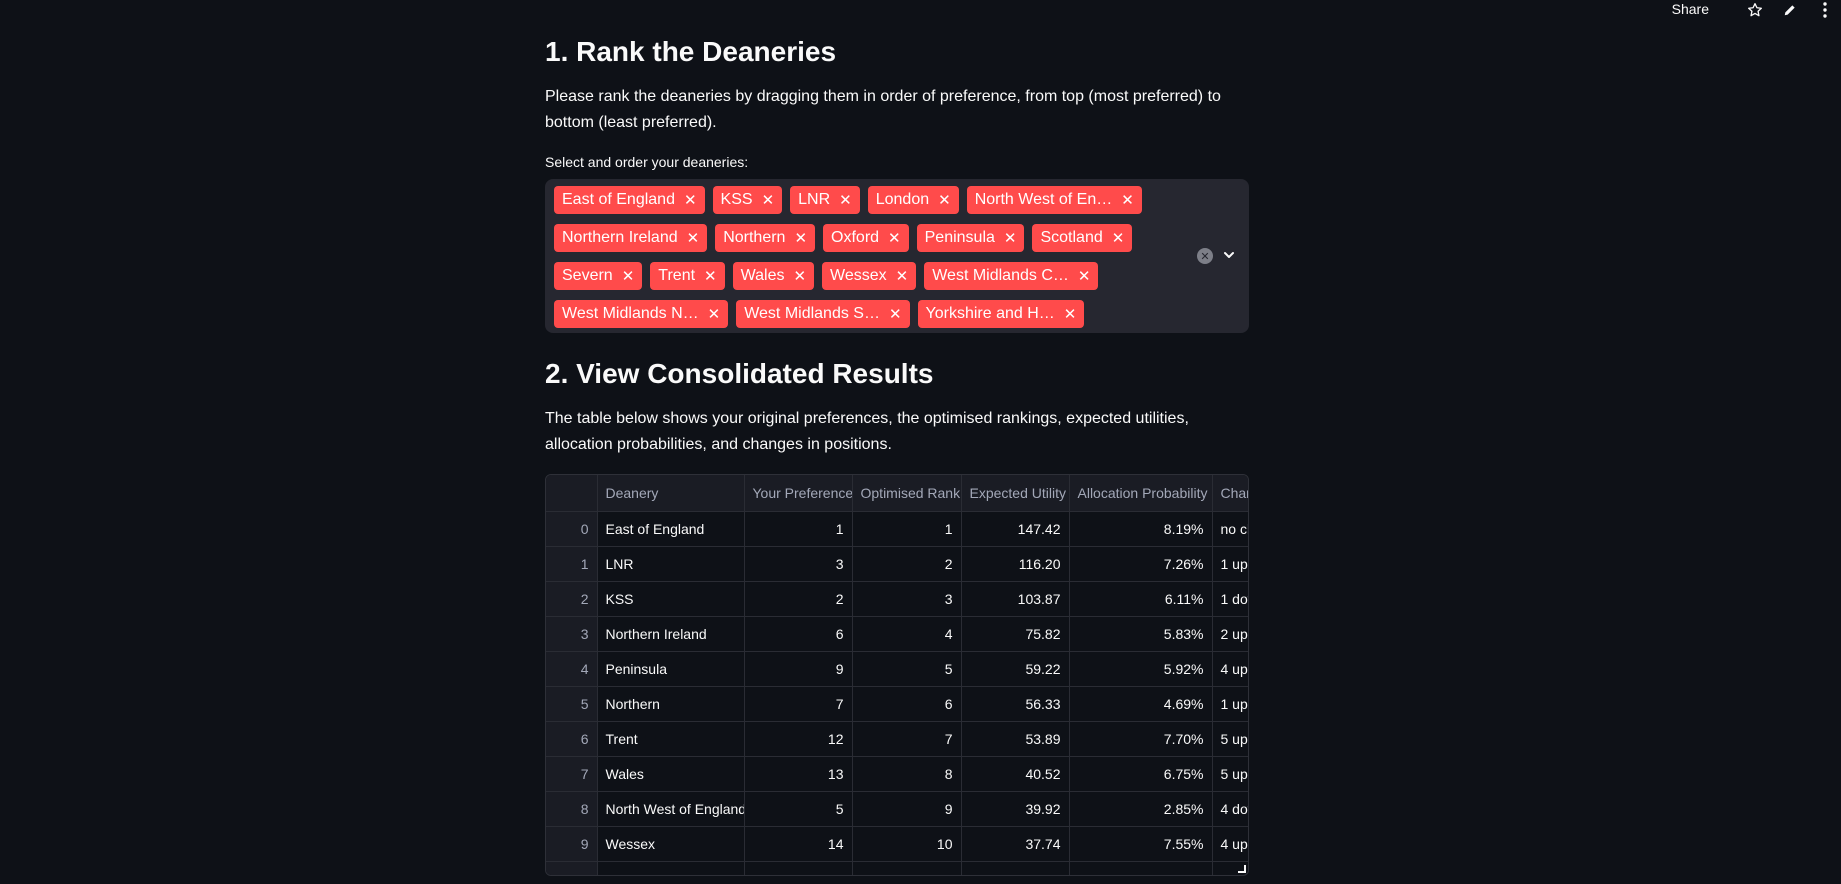  I want to click on table-cell: 75.82, so click(1015, 634).